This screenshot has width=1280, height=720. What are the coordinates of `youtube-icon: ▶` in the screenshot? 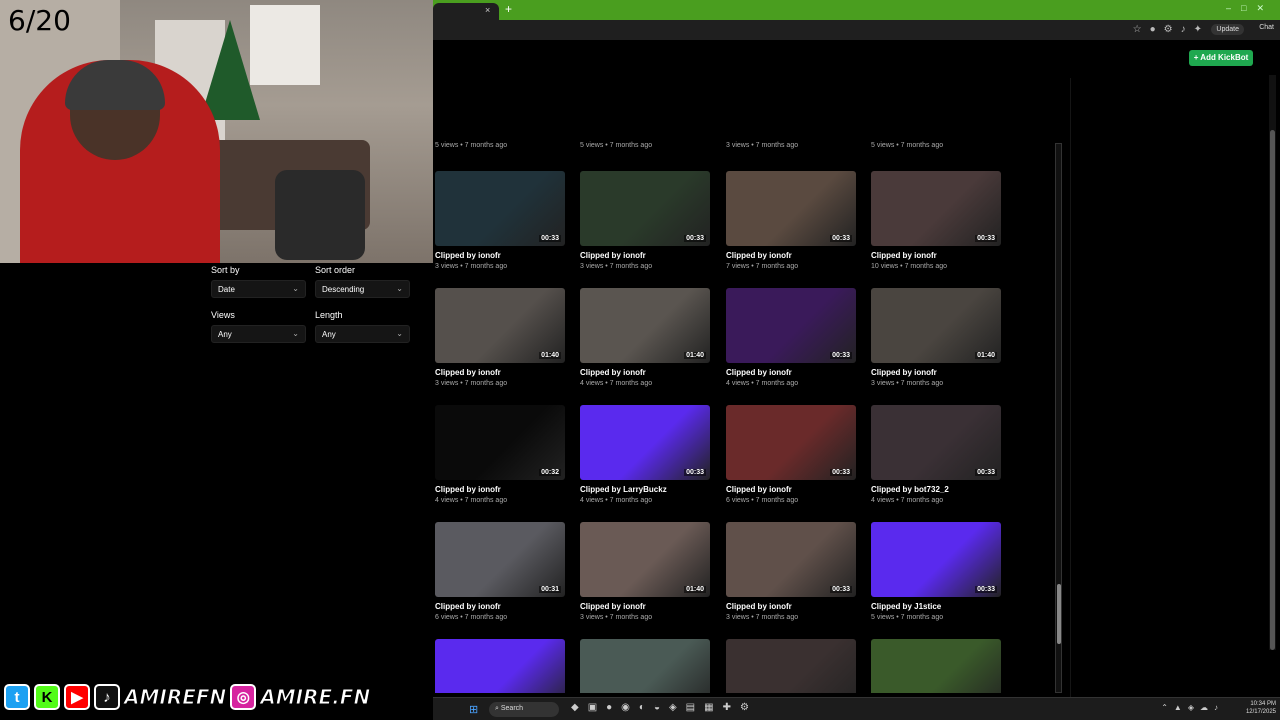 It's located at (77, 697).